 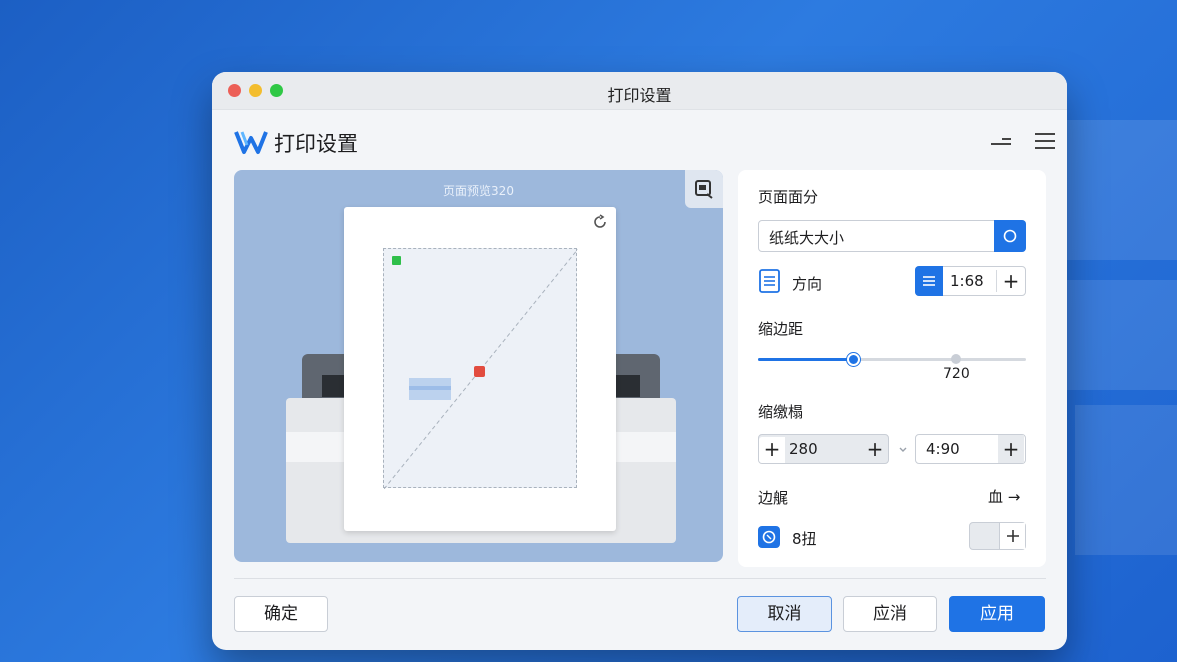 What do you see at coordinates (1011, 281) in the screenshot?
I see `orientation-plus-button: +` at bounding box center [1011, 281].